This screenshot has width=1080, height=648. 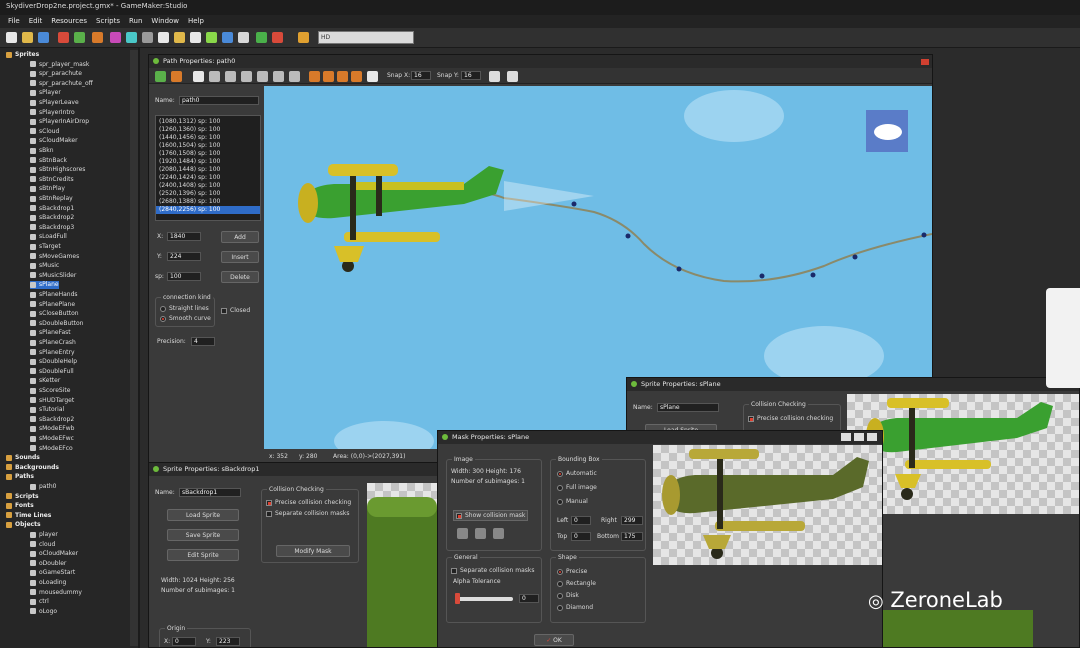 I want to click on tree-item: sScoreSite, so click(x=50, y=391).